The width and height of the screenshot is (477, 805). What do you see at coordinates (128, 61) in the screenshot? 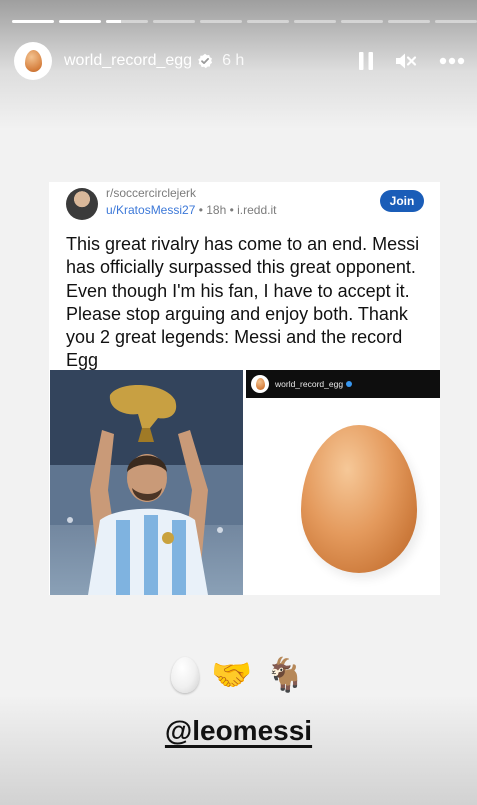
I see `username: world_record_egg` at bounding box center [128, 61].